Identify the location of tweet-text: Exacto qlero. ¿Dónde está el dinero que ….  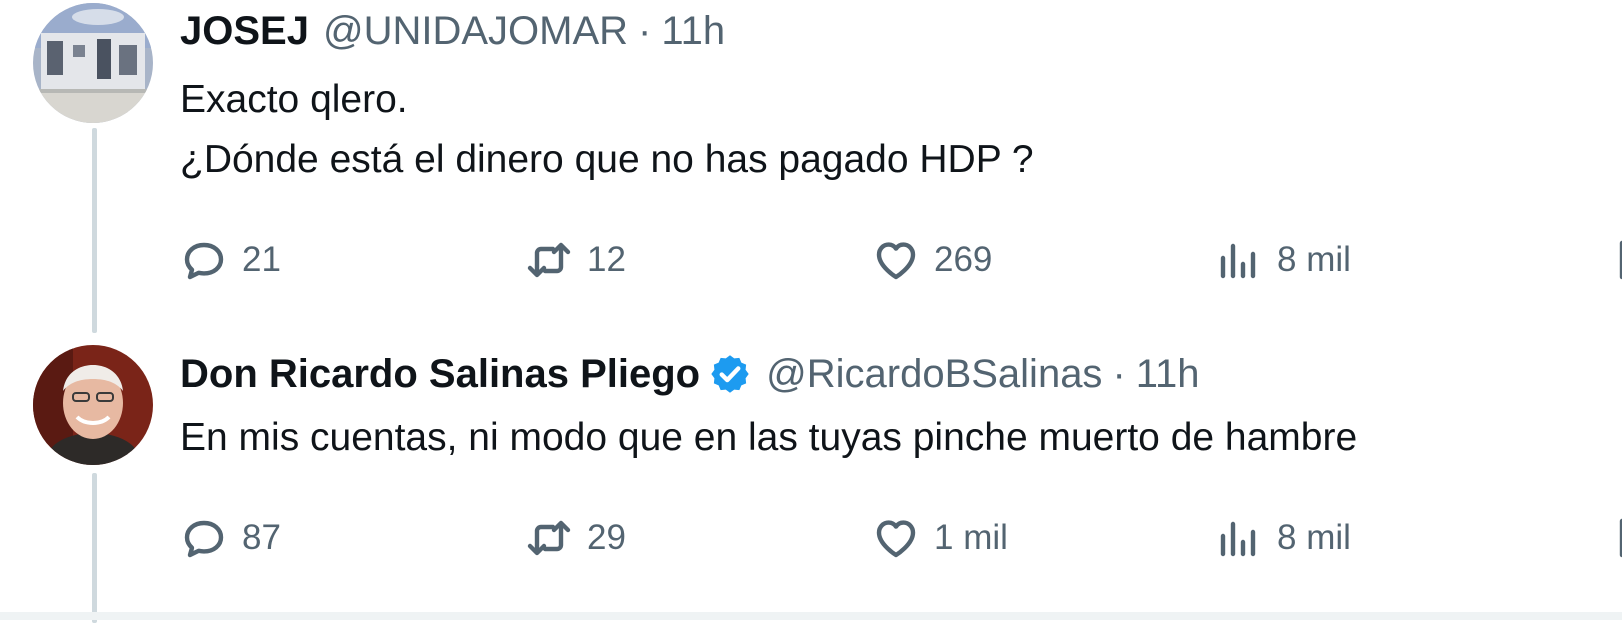
(607, 130).